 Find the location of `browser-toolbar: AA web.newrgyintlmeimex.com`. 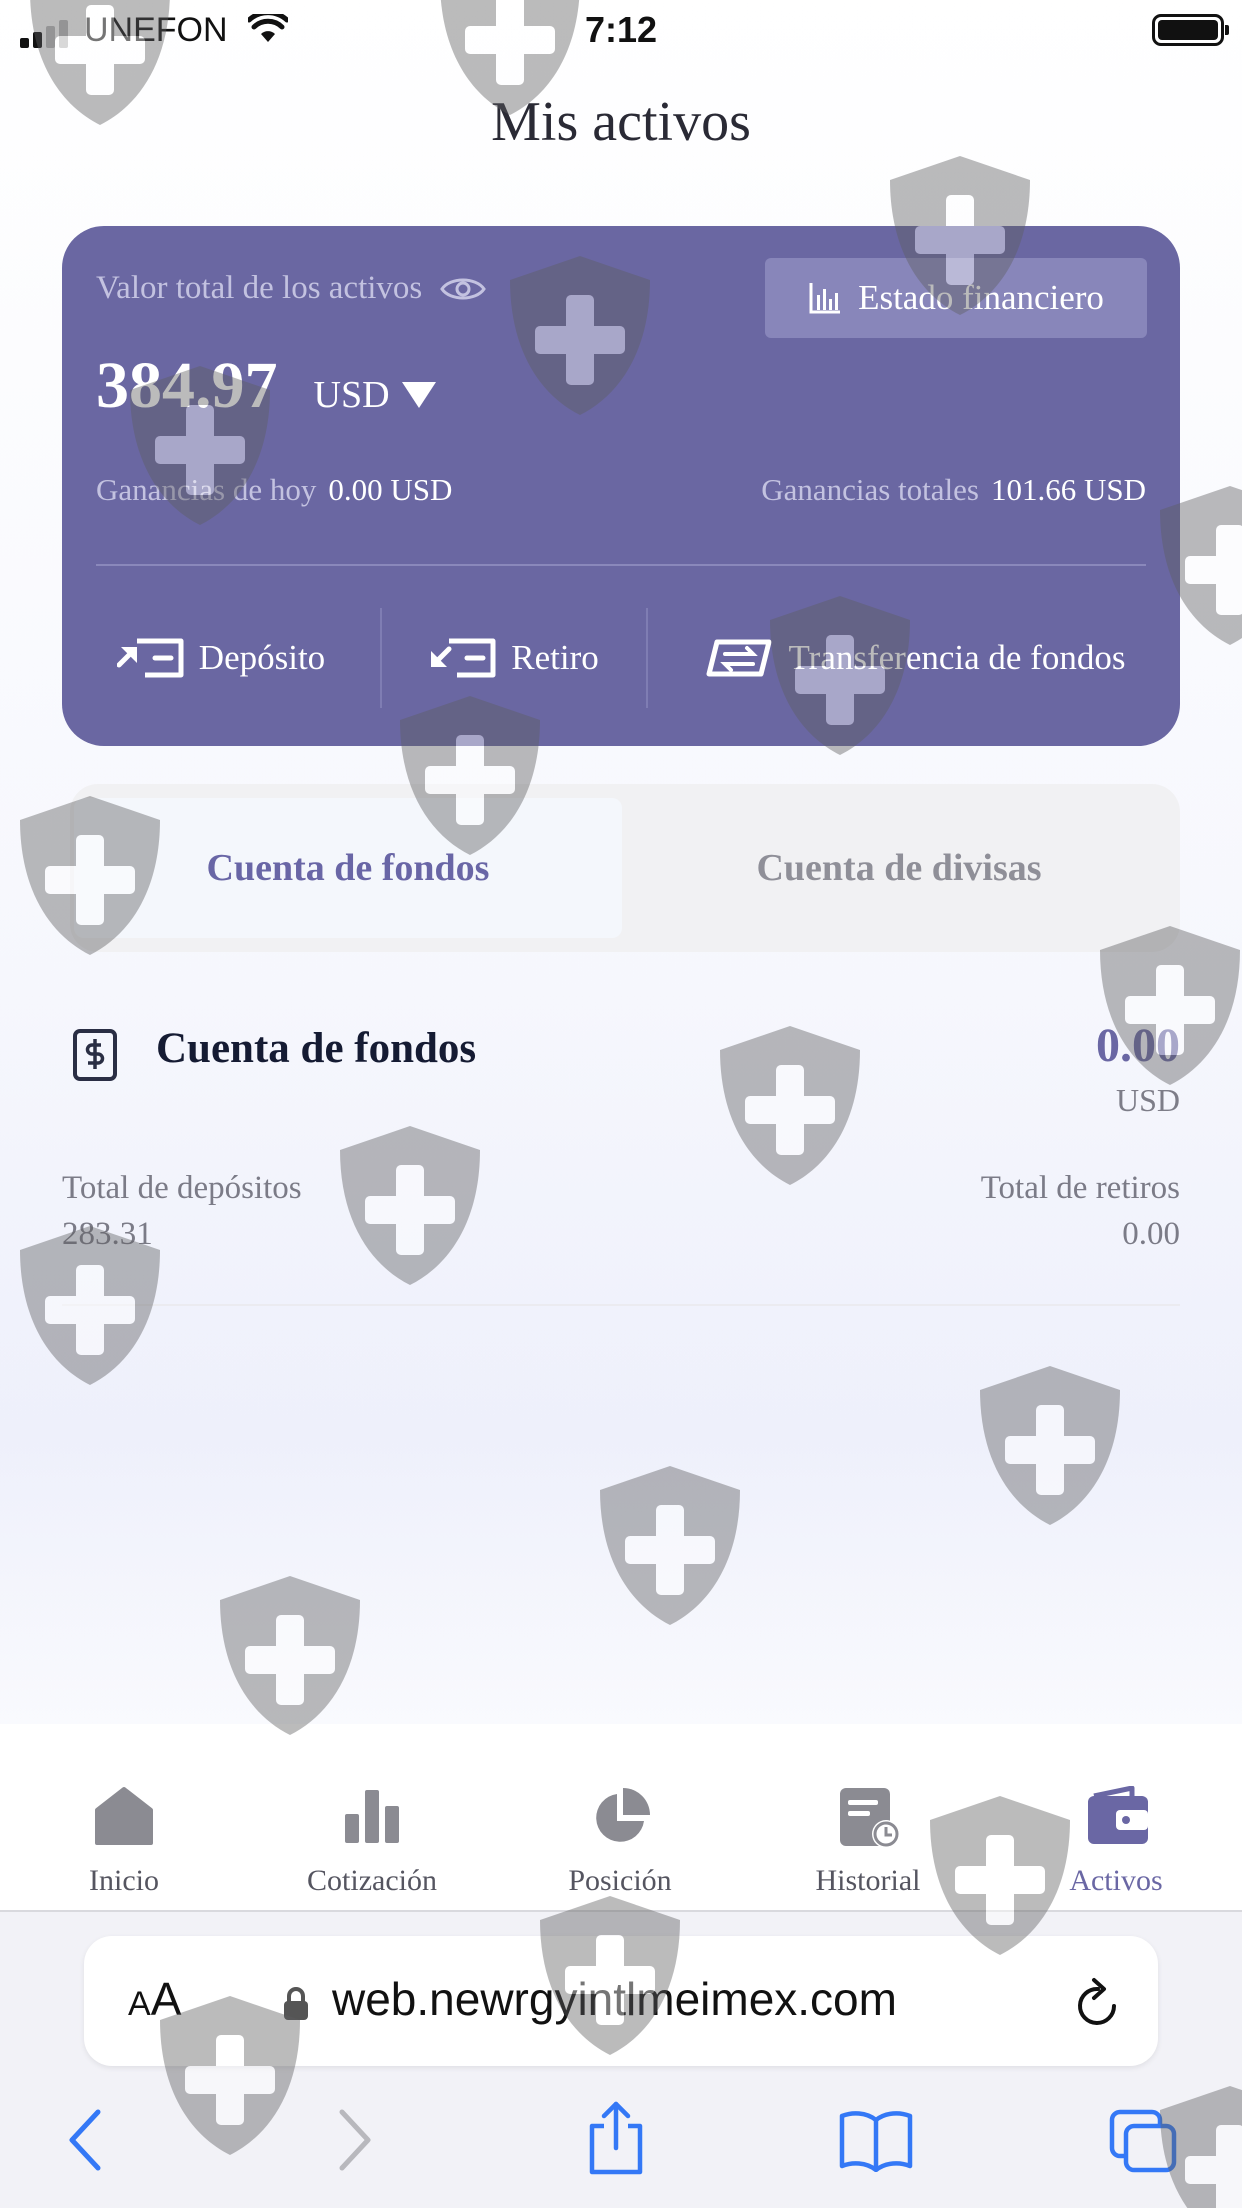

browser-toolbar: AA web.newrgyintlmeimex.com is located at coordinates (621, 2060).